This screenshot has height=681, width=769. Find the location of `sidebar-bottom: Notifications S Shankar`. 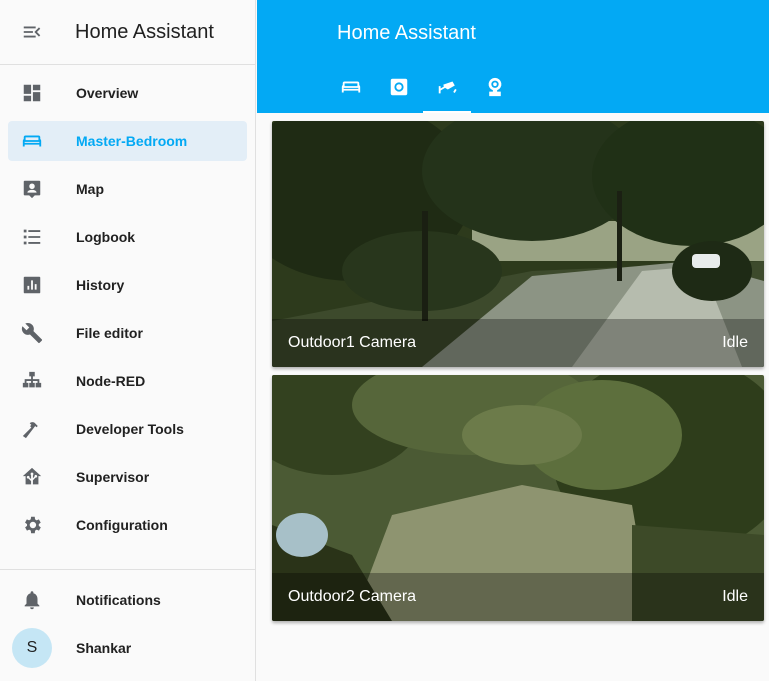

sidebar-bottom: Notifications S Shankar is located at coordinates (128, 628).